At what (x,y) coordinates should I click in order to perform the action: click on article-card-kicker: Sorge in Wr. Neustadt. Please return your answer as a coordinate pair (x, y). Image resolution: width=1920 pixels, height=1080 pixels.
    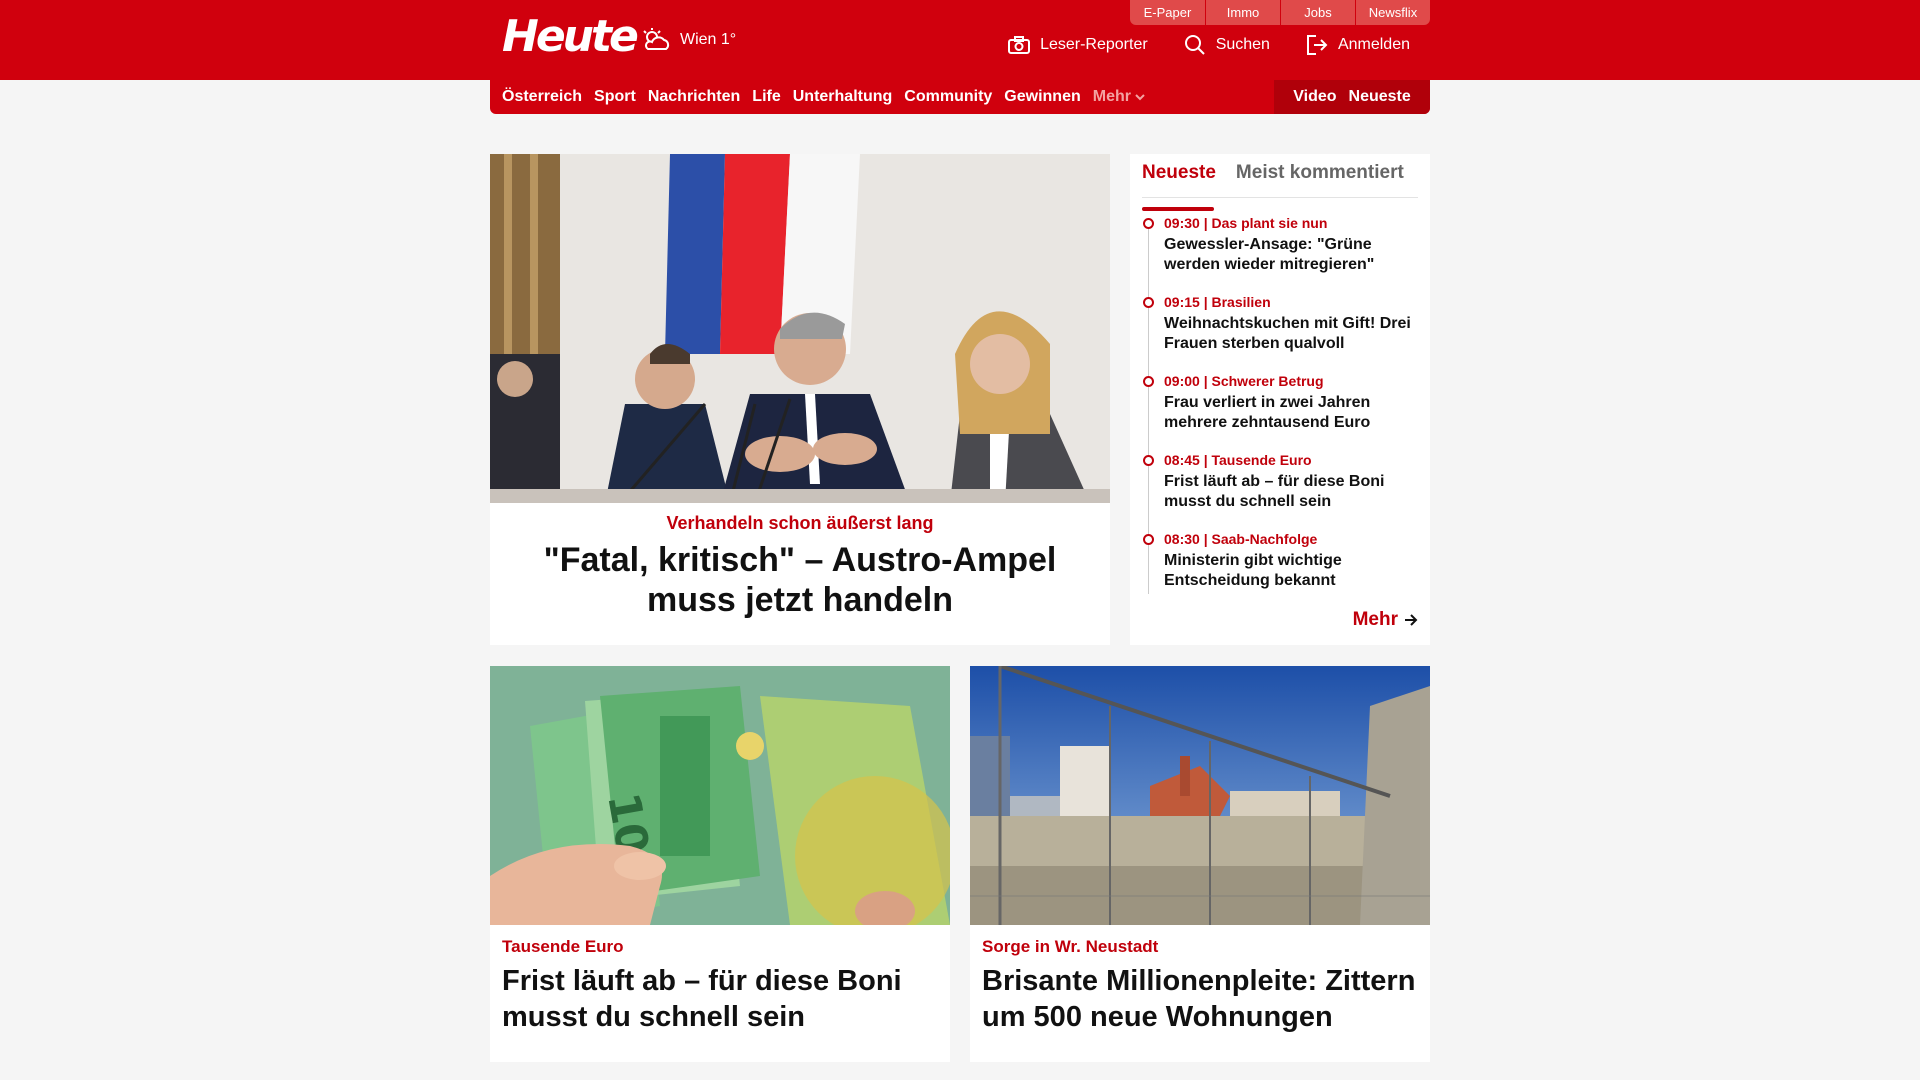
    Looking at the image, I should click on (1070, 946).